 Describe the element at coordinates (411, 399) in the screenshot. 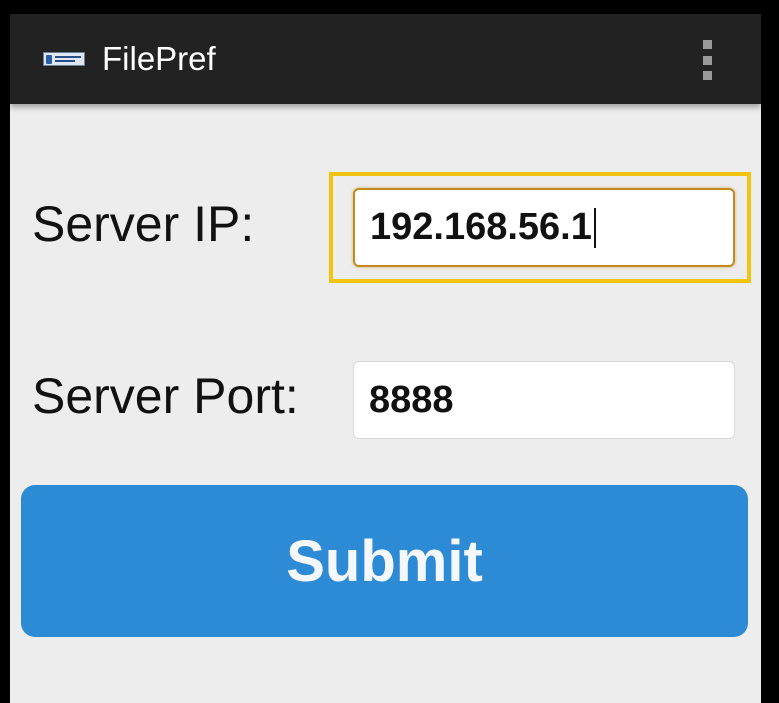

I see `server-port-value: 8888` at that location.